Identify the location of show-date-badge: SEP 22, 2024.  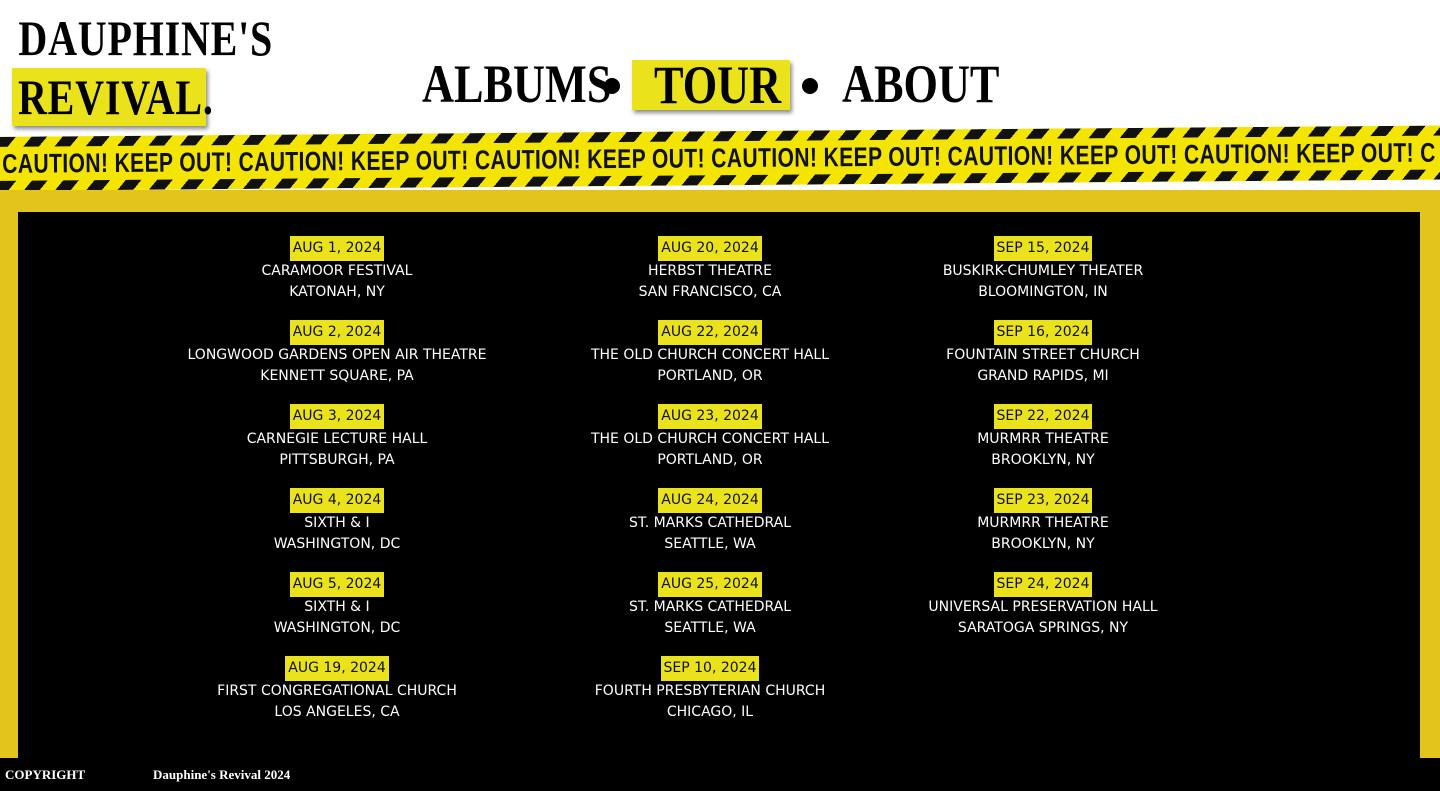
(1043, 416).